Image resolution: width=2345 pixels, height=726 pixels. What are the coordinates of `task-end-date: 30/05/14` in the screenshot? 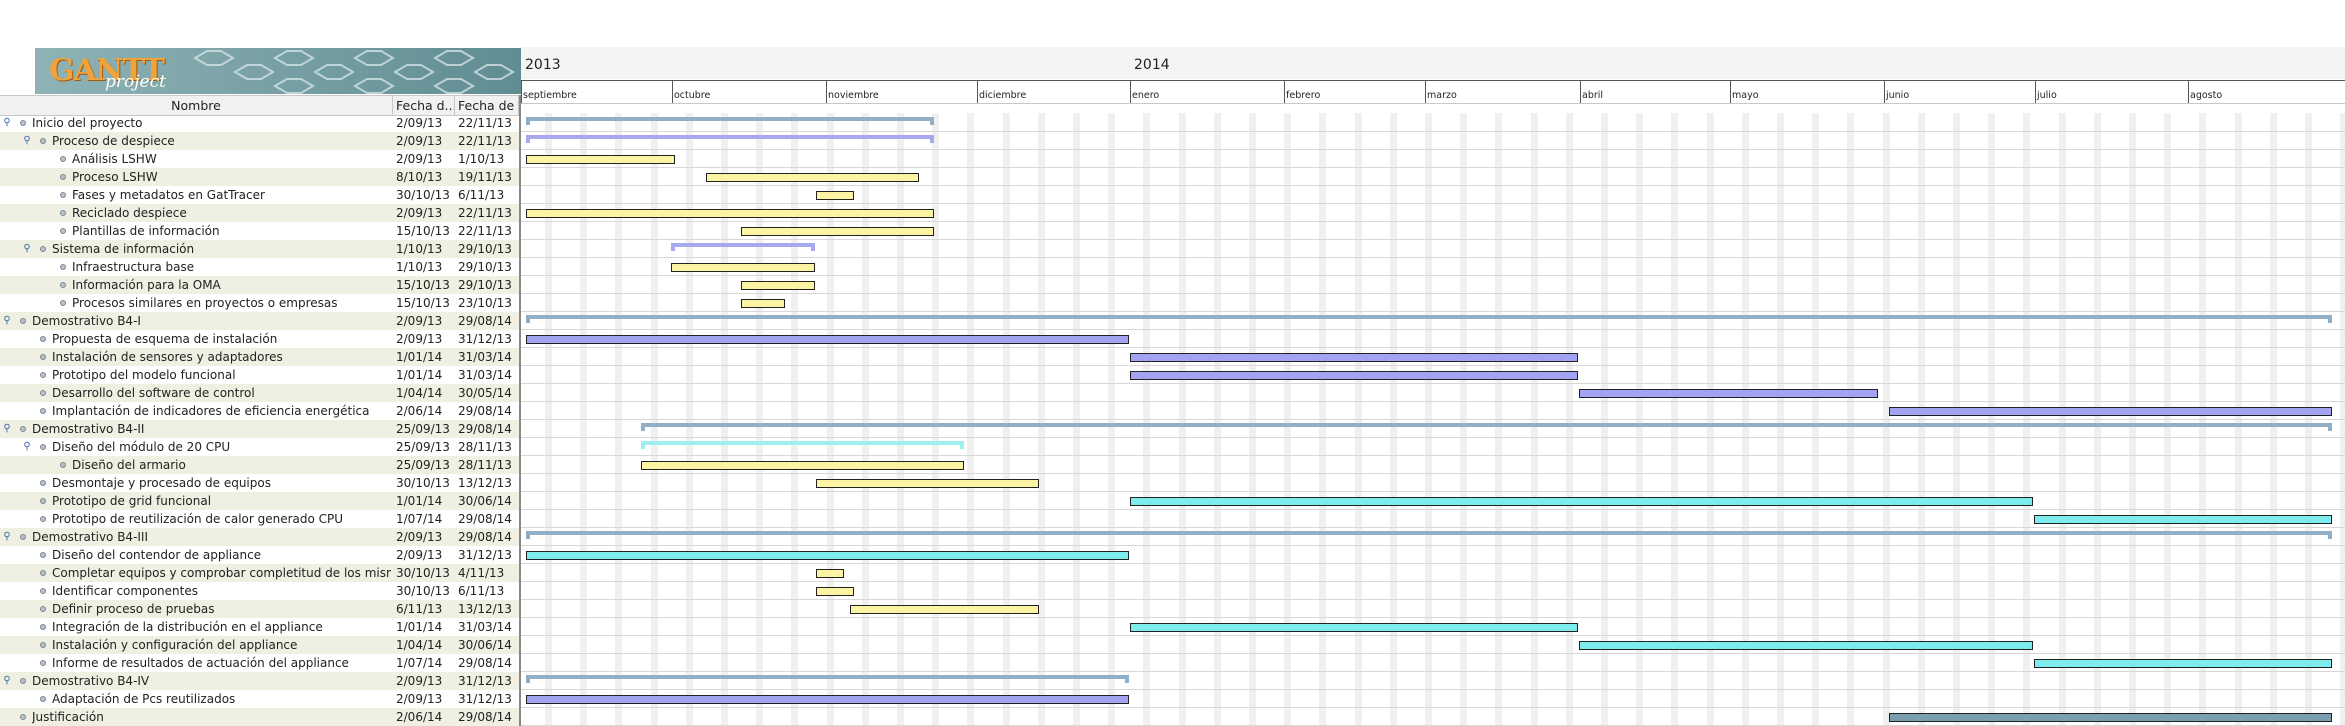 It's located at (485, 393).